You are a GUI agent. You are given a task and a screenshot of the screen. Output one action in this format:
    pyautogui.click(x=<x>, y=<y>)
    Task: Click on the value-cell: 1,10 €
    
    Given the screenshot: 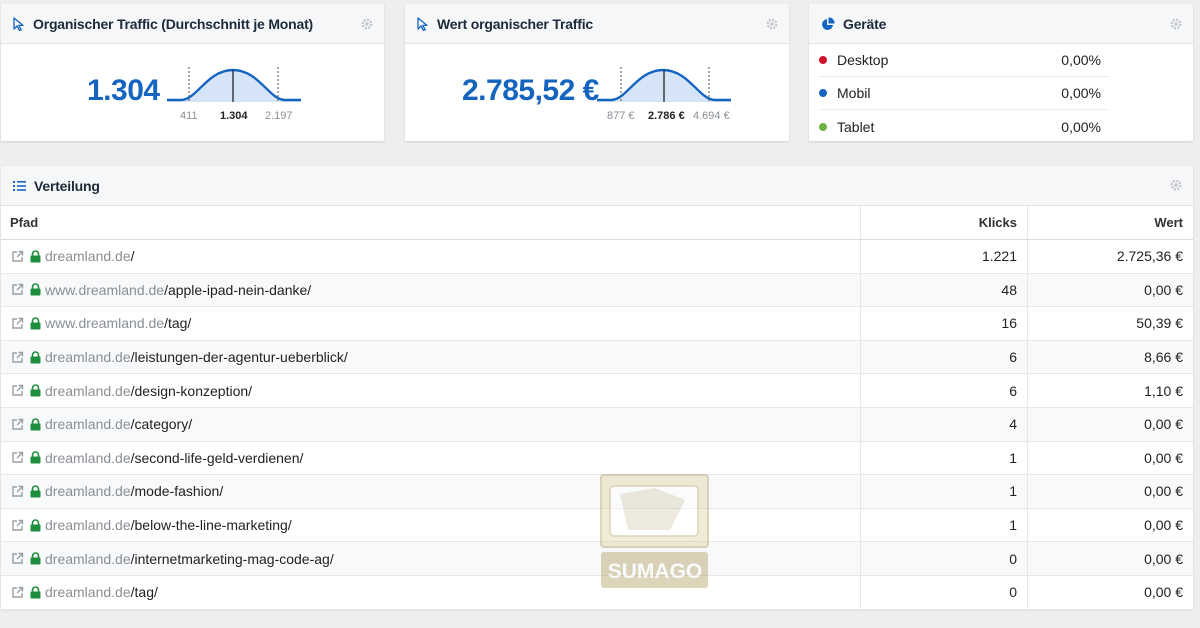 What is the action you would take?
    pyautogui.click(x=1163, y=390)
    